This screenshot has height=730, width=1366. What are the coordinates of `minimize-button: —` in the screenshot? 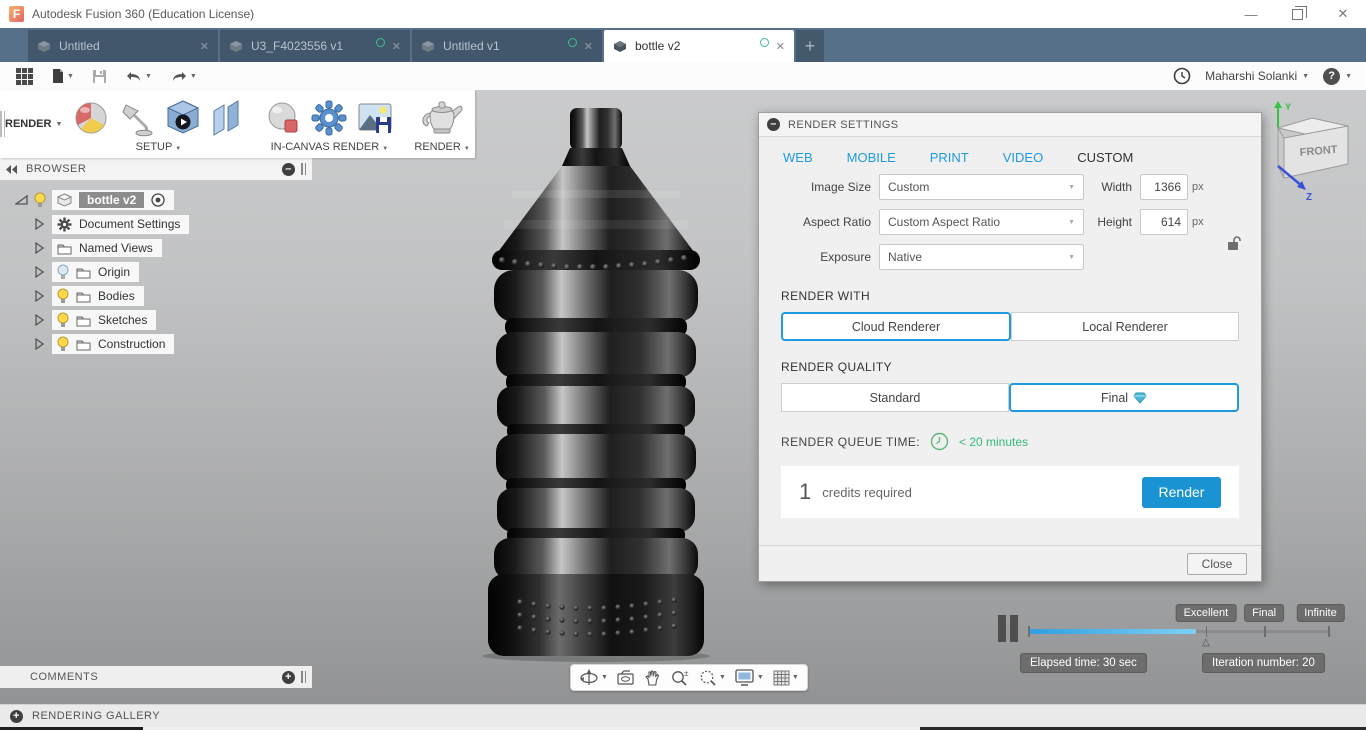 It's located at (1251, 14).